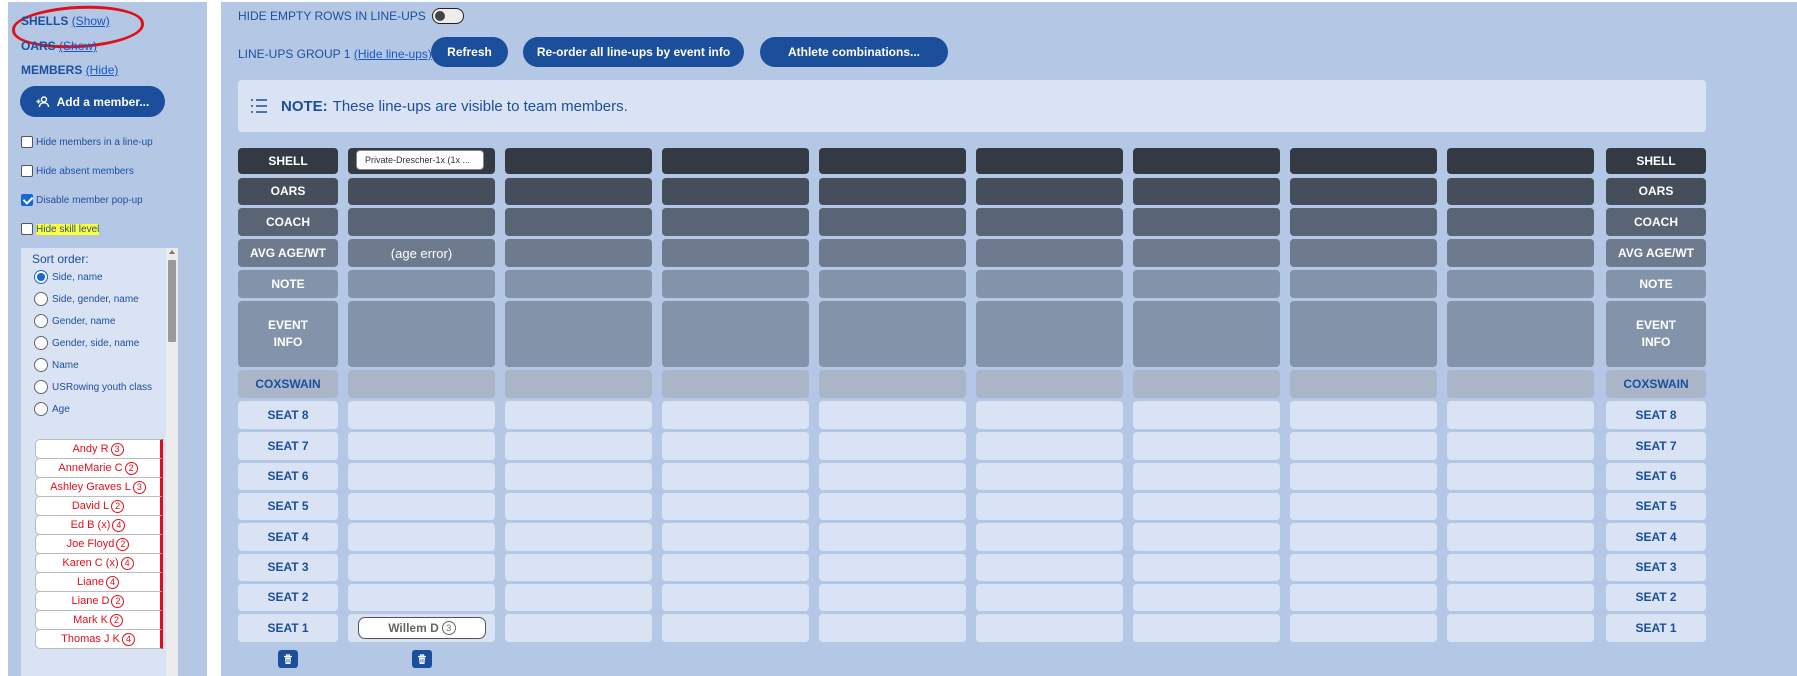  What do you see at coordinates (99, 525) in the screenshot?
I see `member-chip: Ed B (x) 4` at bounding box center [99, 525].